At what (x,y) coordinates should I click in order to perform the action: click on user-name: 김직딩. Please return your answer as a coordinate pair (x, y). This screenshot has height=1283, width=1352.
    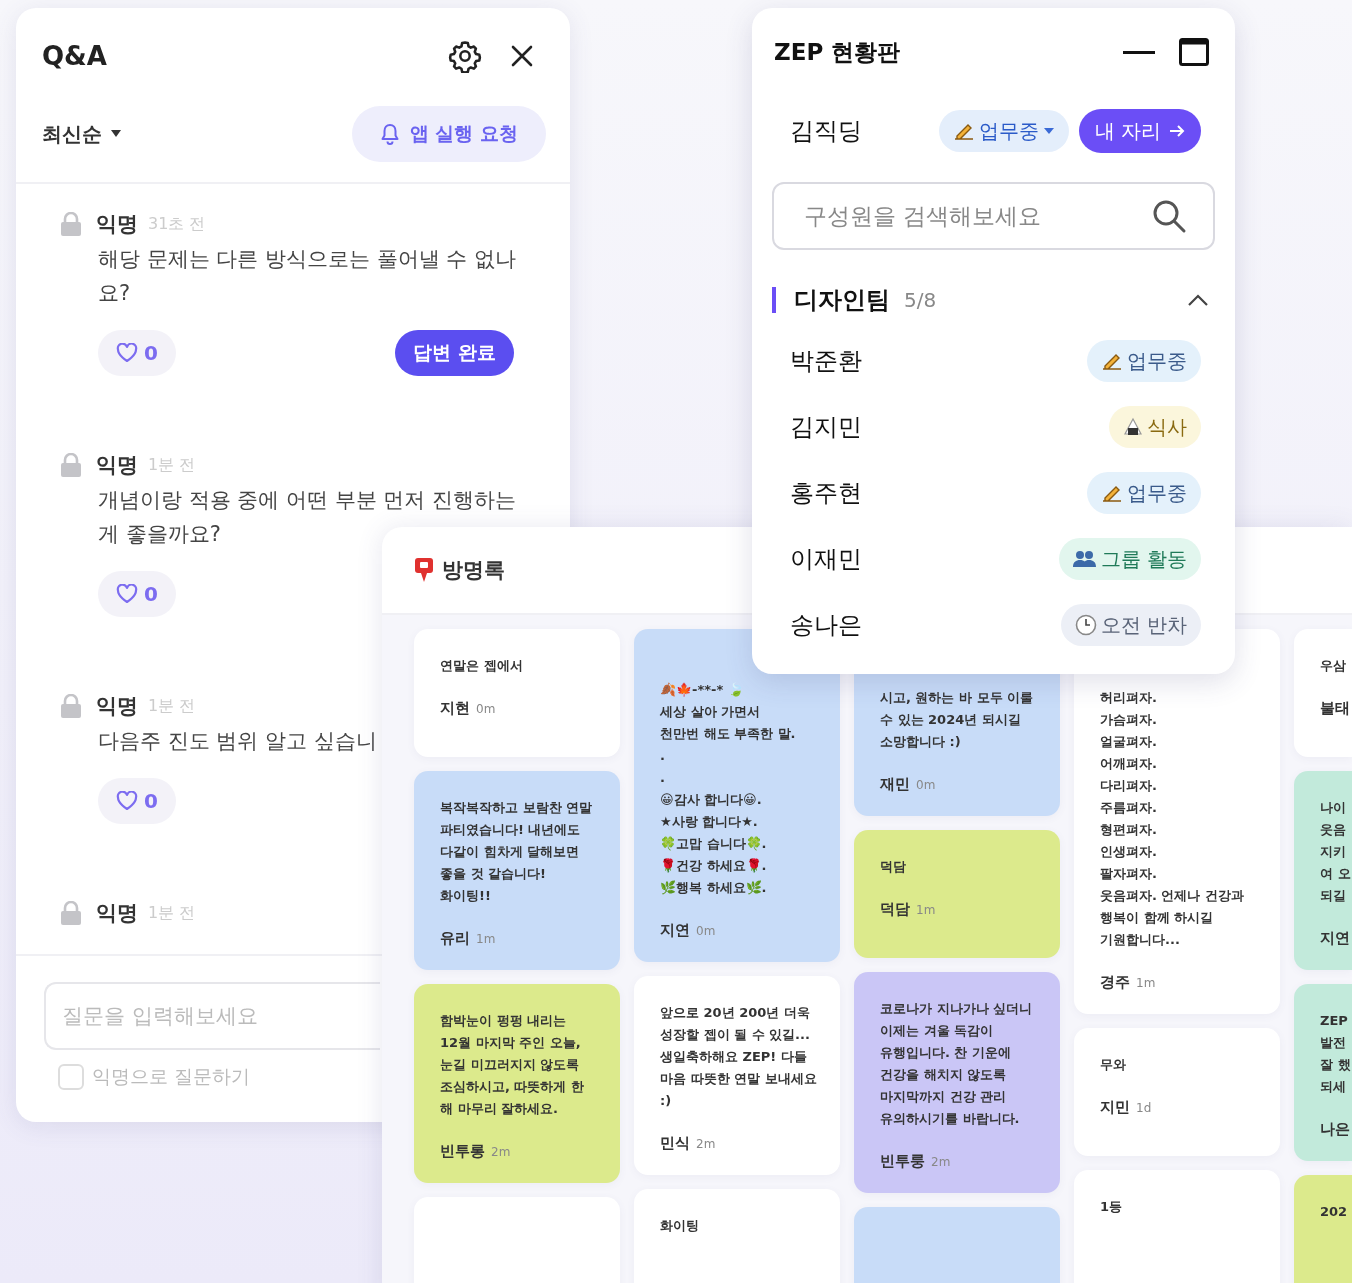
    Looking at the image, I should click on (826, 131).